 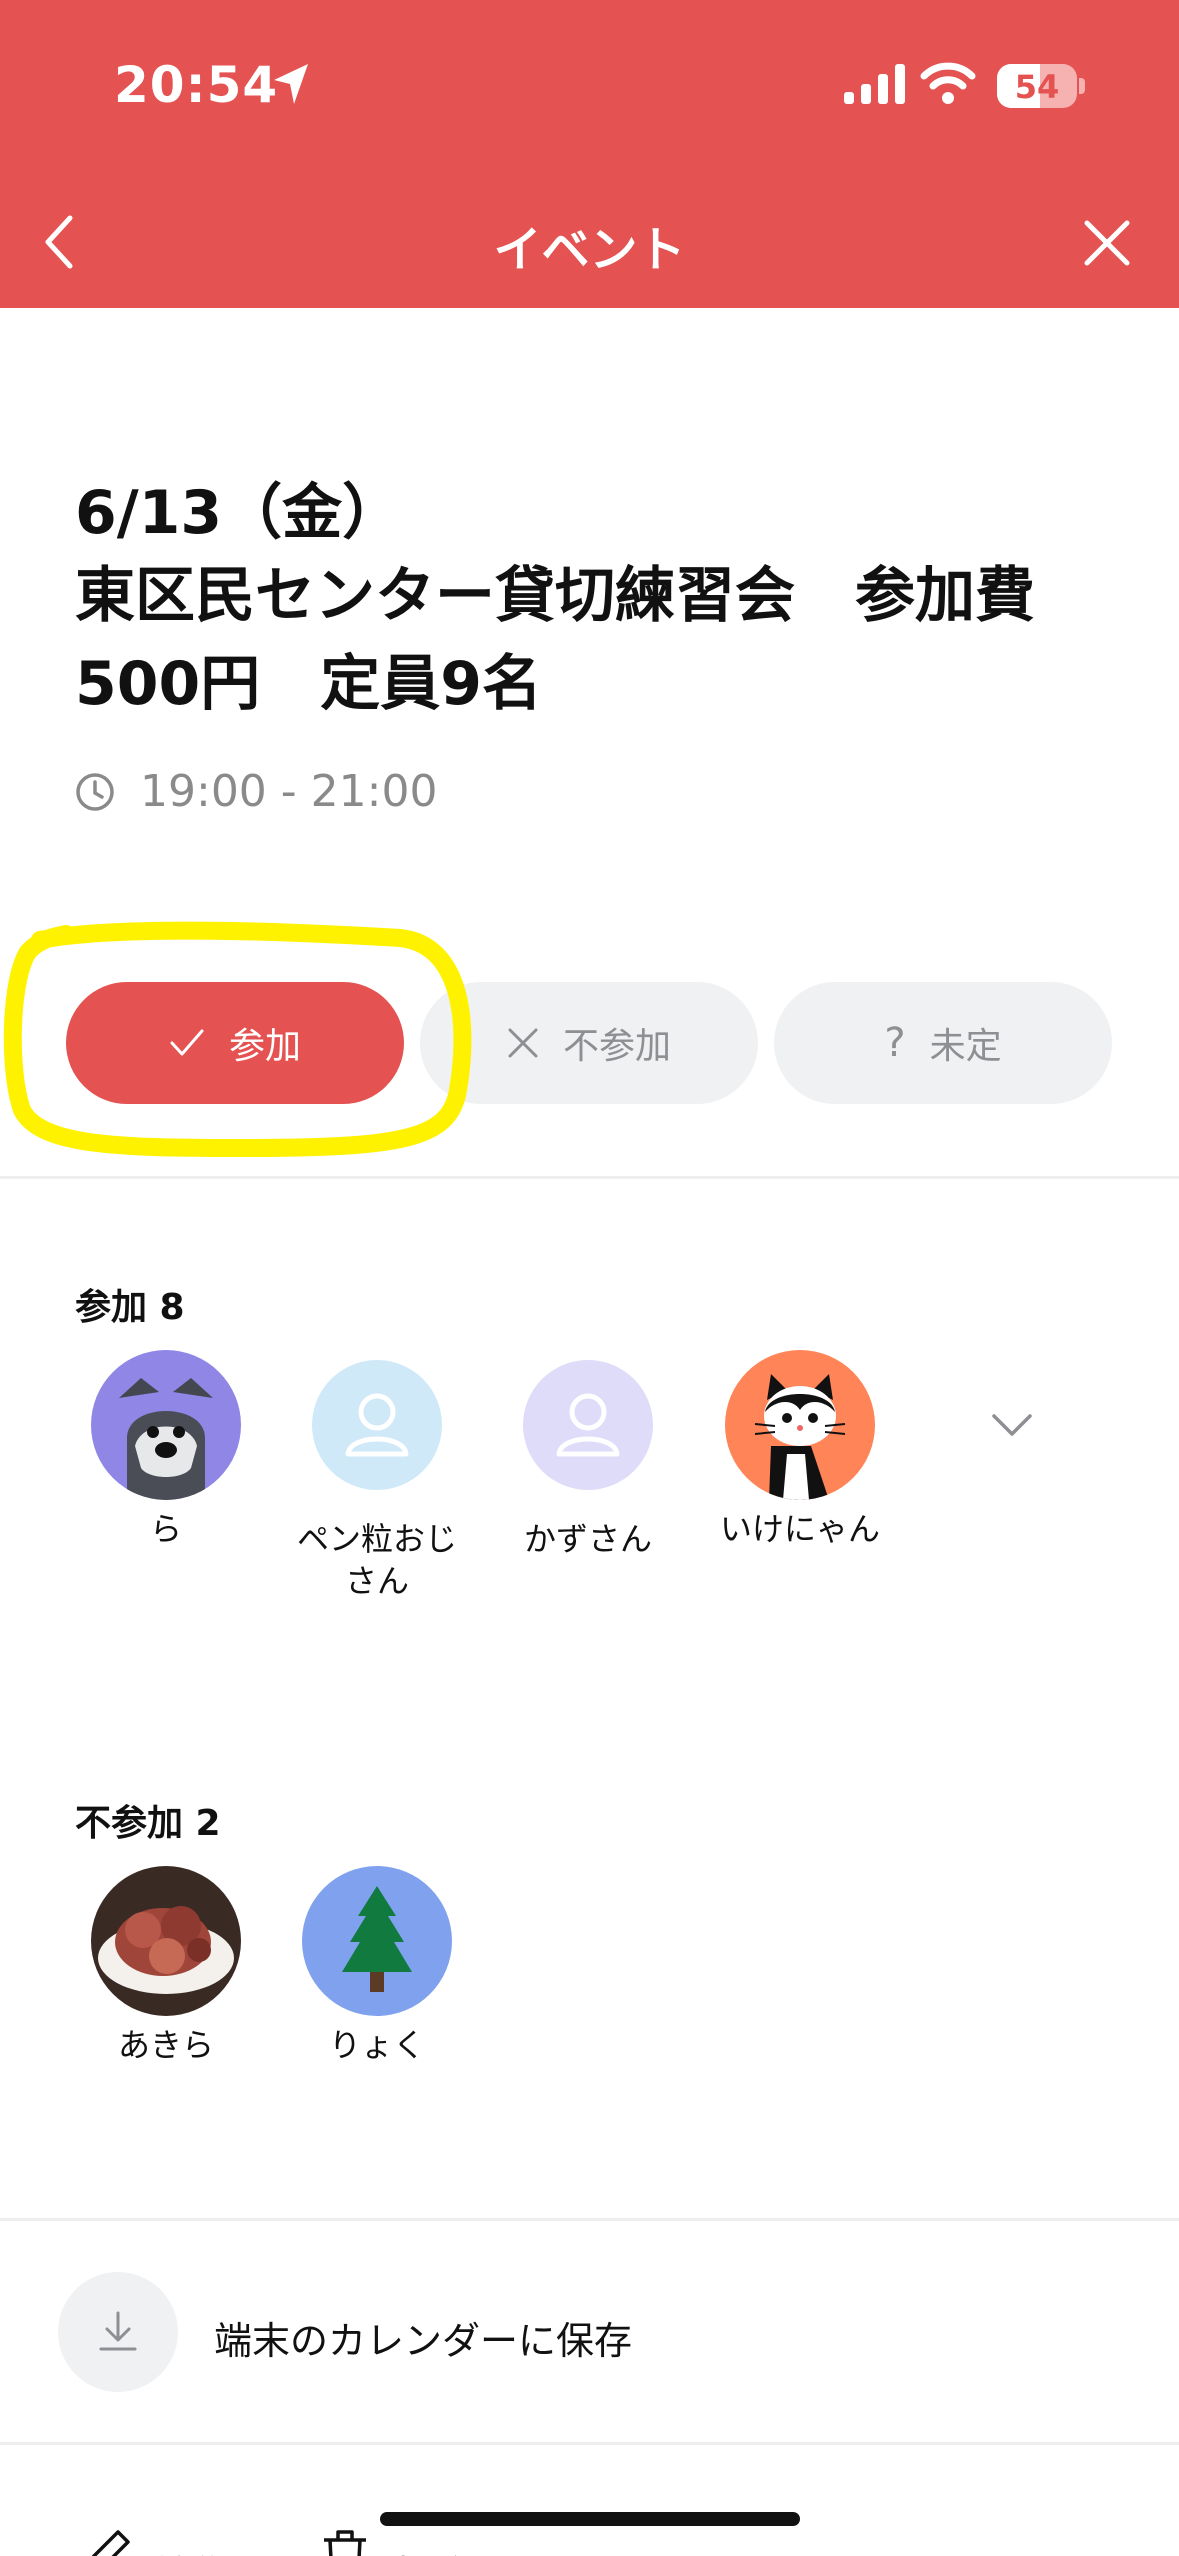 I want to click on event-date: 6/13（金）, so click(x=239, y=513).